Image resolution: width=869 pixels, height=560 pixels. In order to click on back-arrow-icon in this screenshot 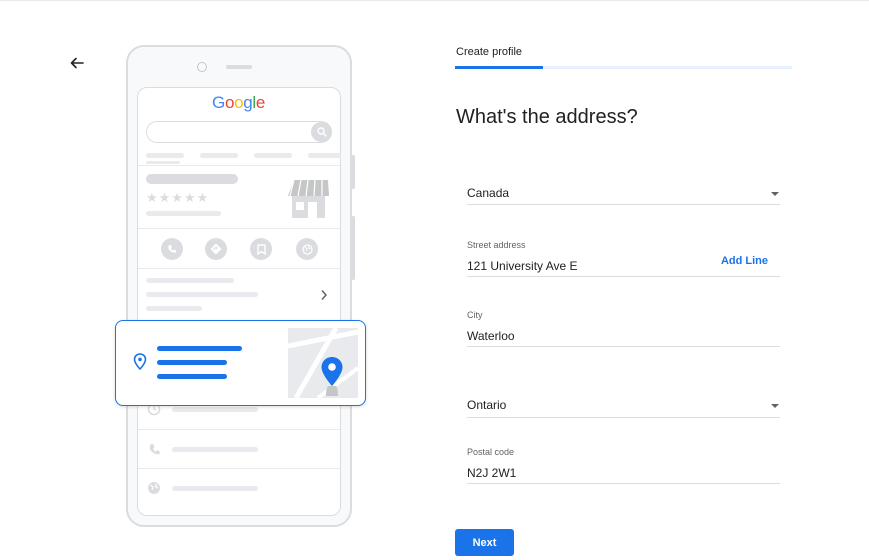, I will do `click(77, 63)`.